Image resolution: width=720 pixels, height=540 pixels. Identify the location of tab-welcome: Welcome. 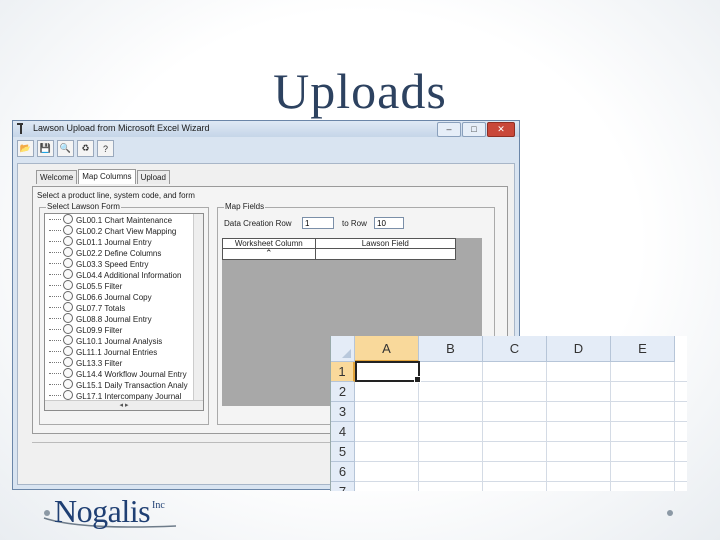
(57, 177).